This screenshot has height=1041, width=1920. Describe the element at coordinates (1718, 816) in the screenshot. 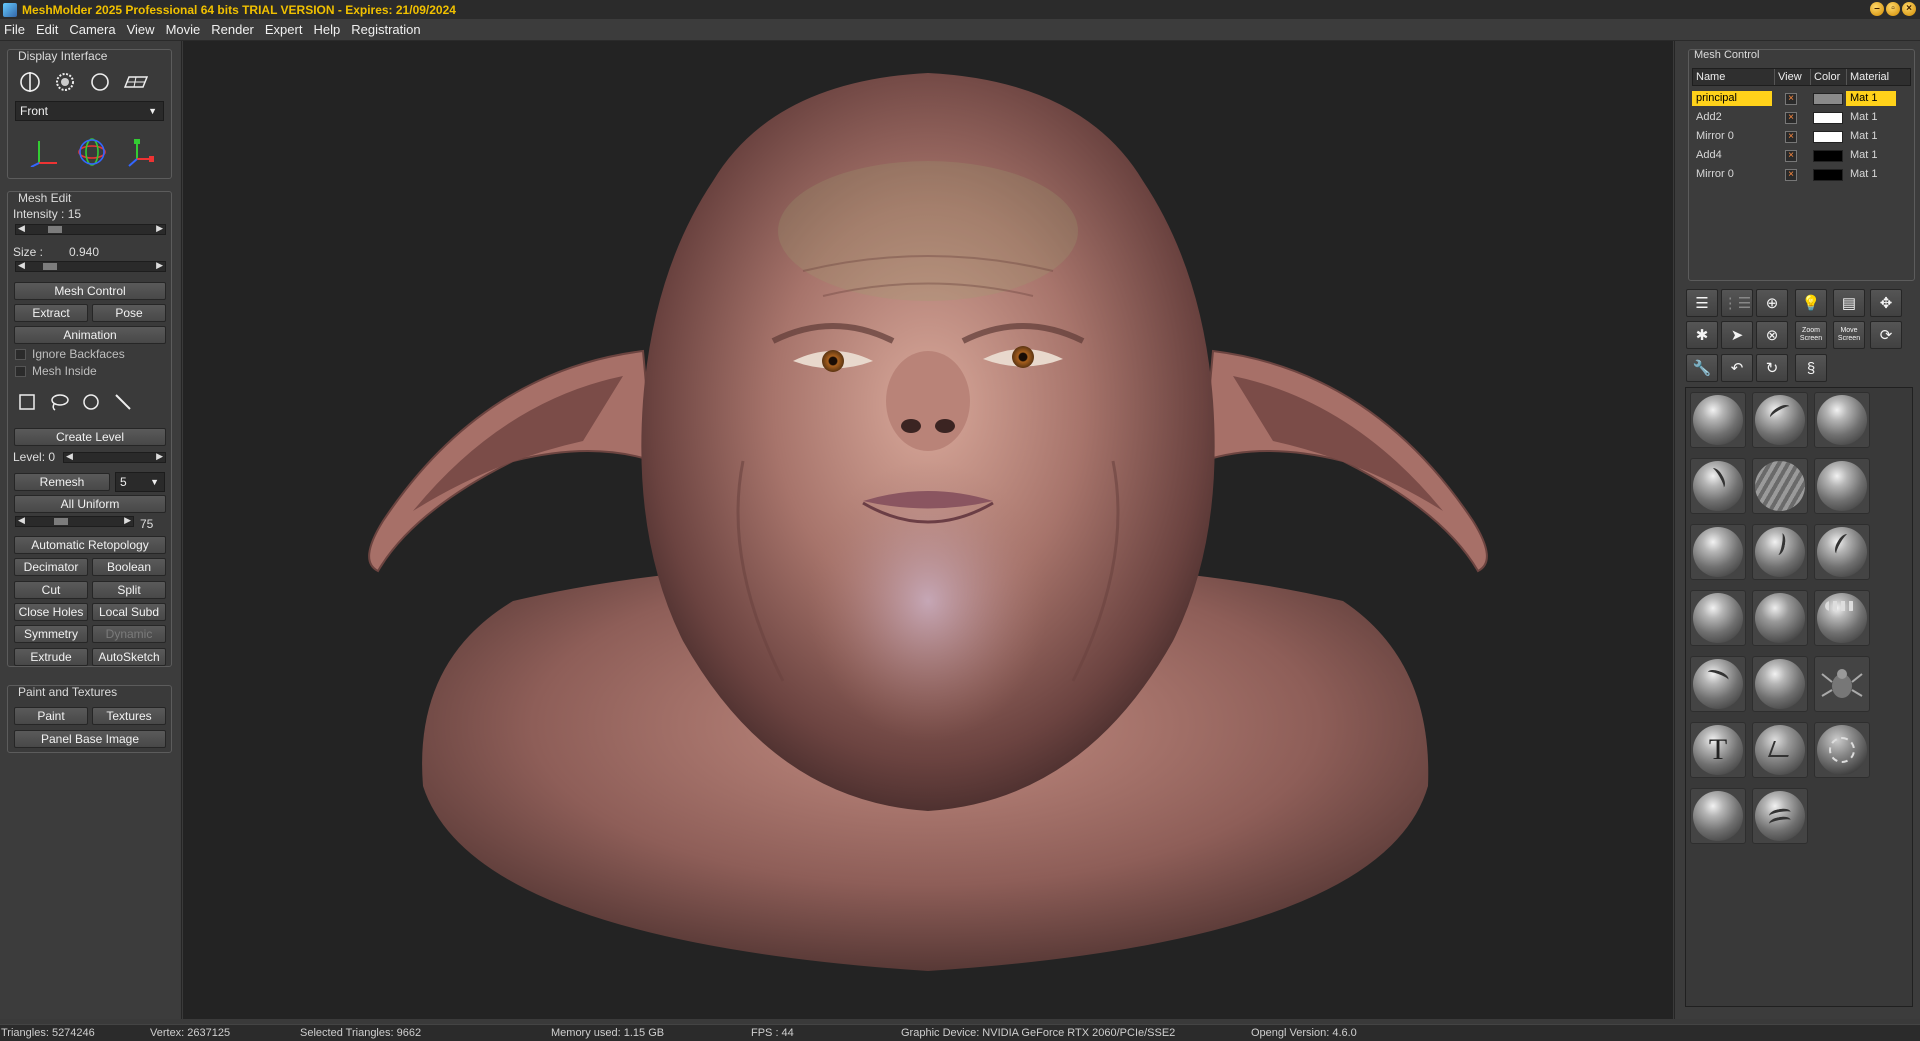

I see `brush-pen` at that location.